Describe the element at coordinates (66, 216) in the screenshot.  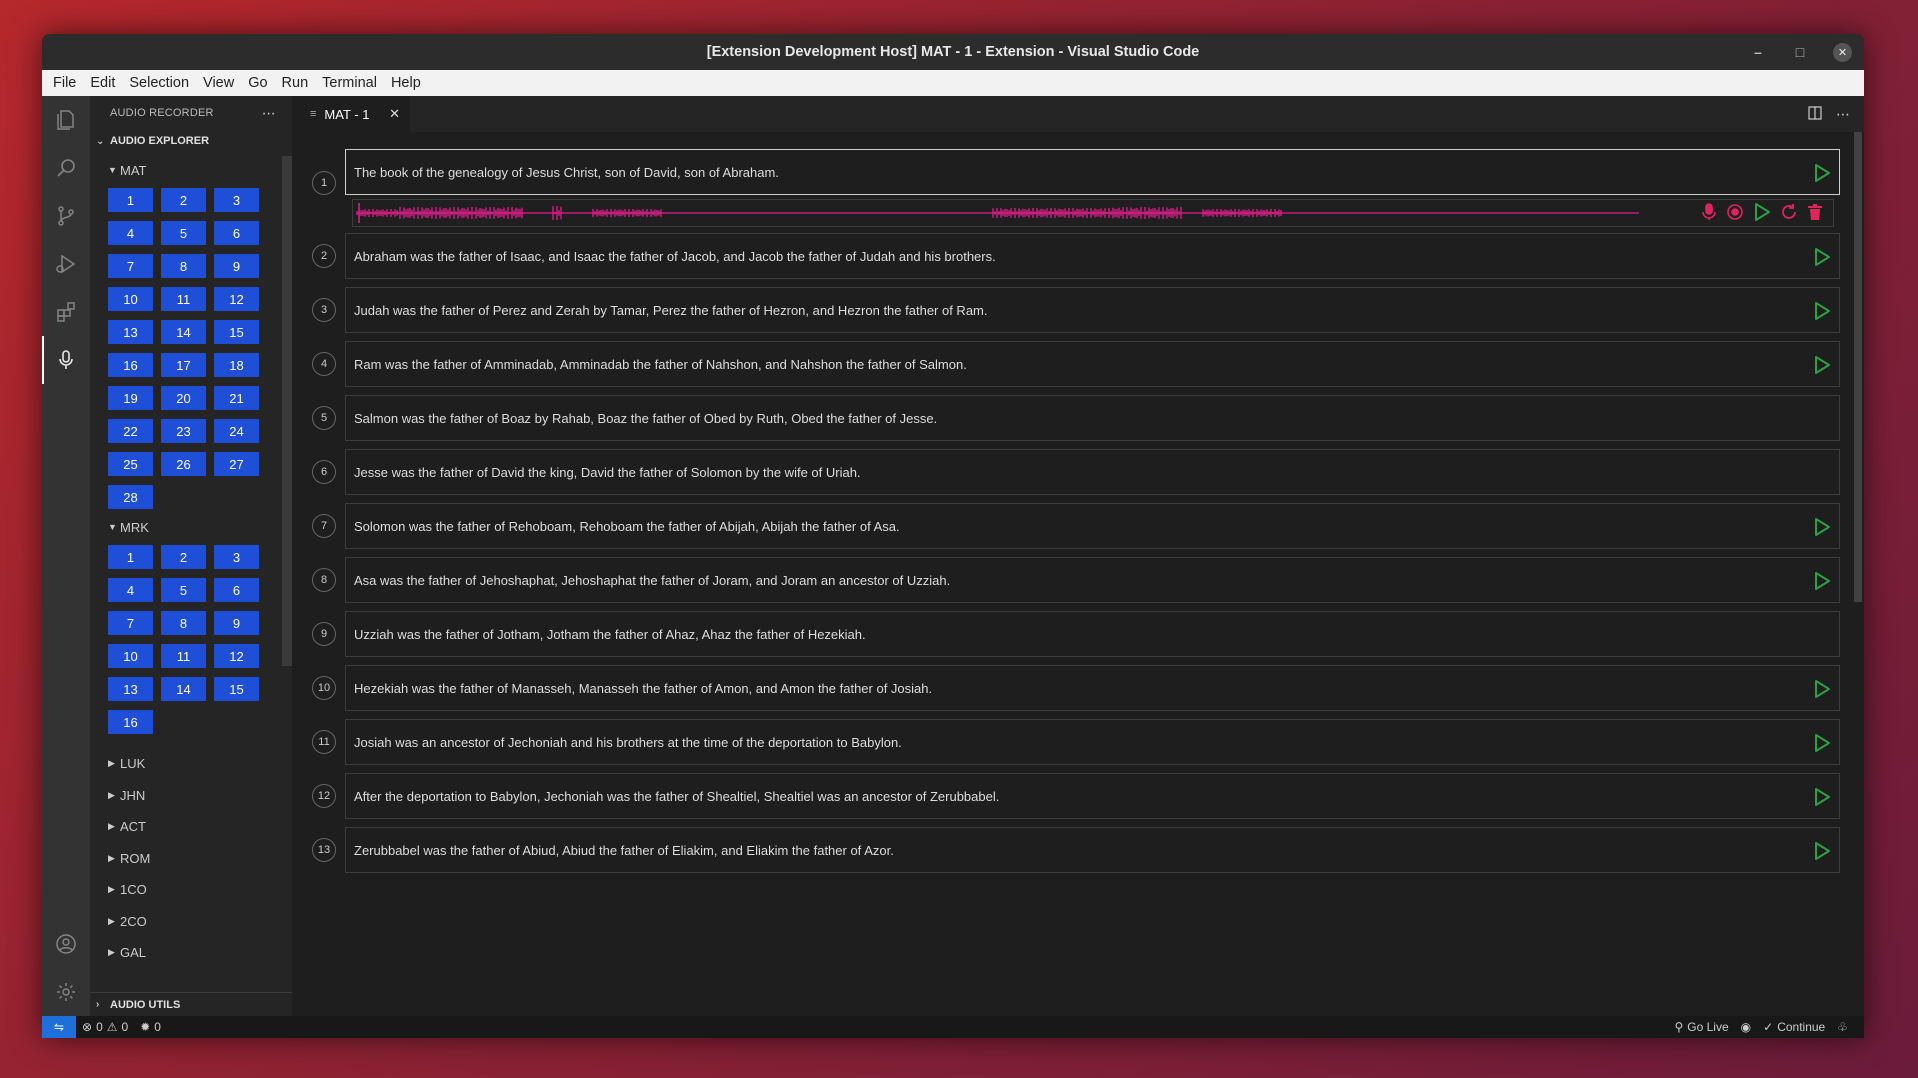
I see `source-control-icon` at that location.